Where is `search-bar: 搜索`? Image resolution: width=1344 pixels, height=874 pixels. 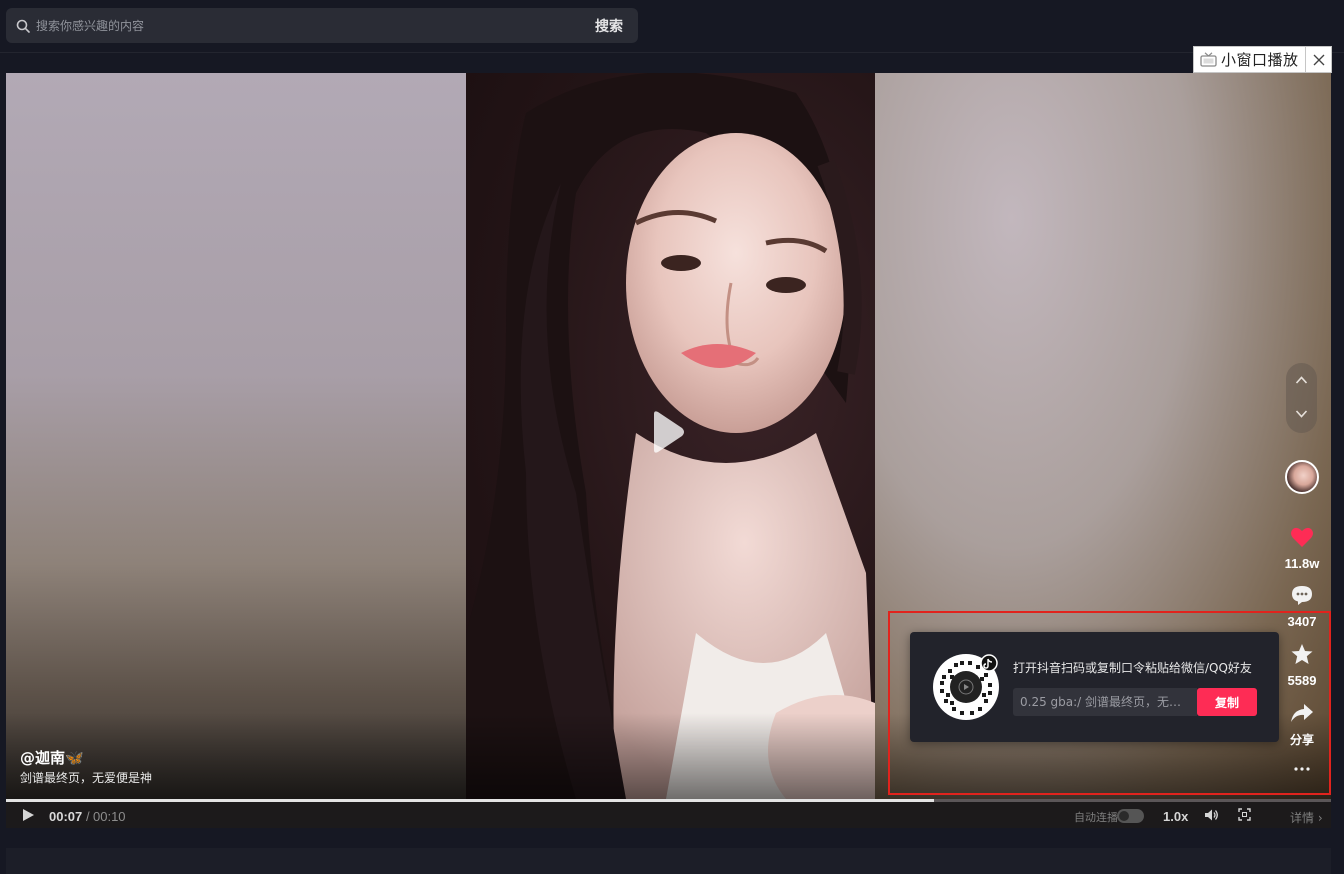 search-bar: 搜索 is located at coordinates (322, 25).